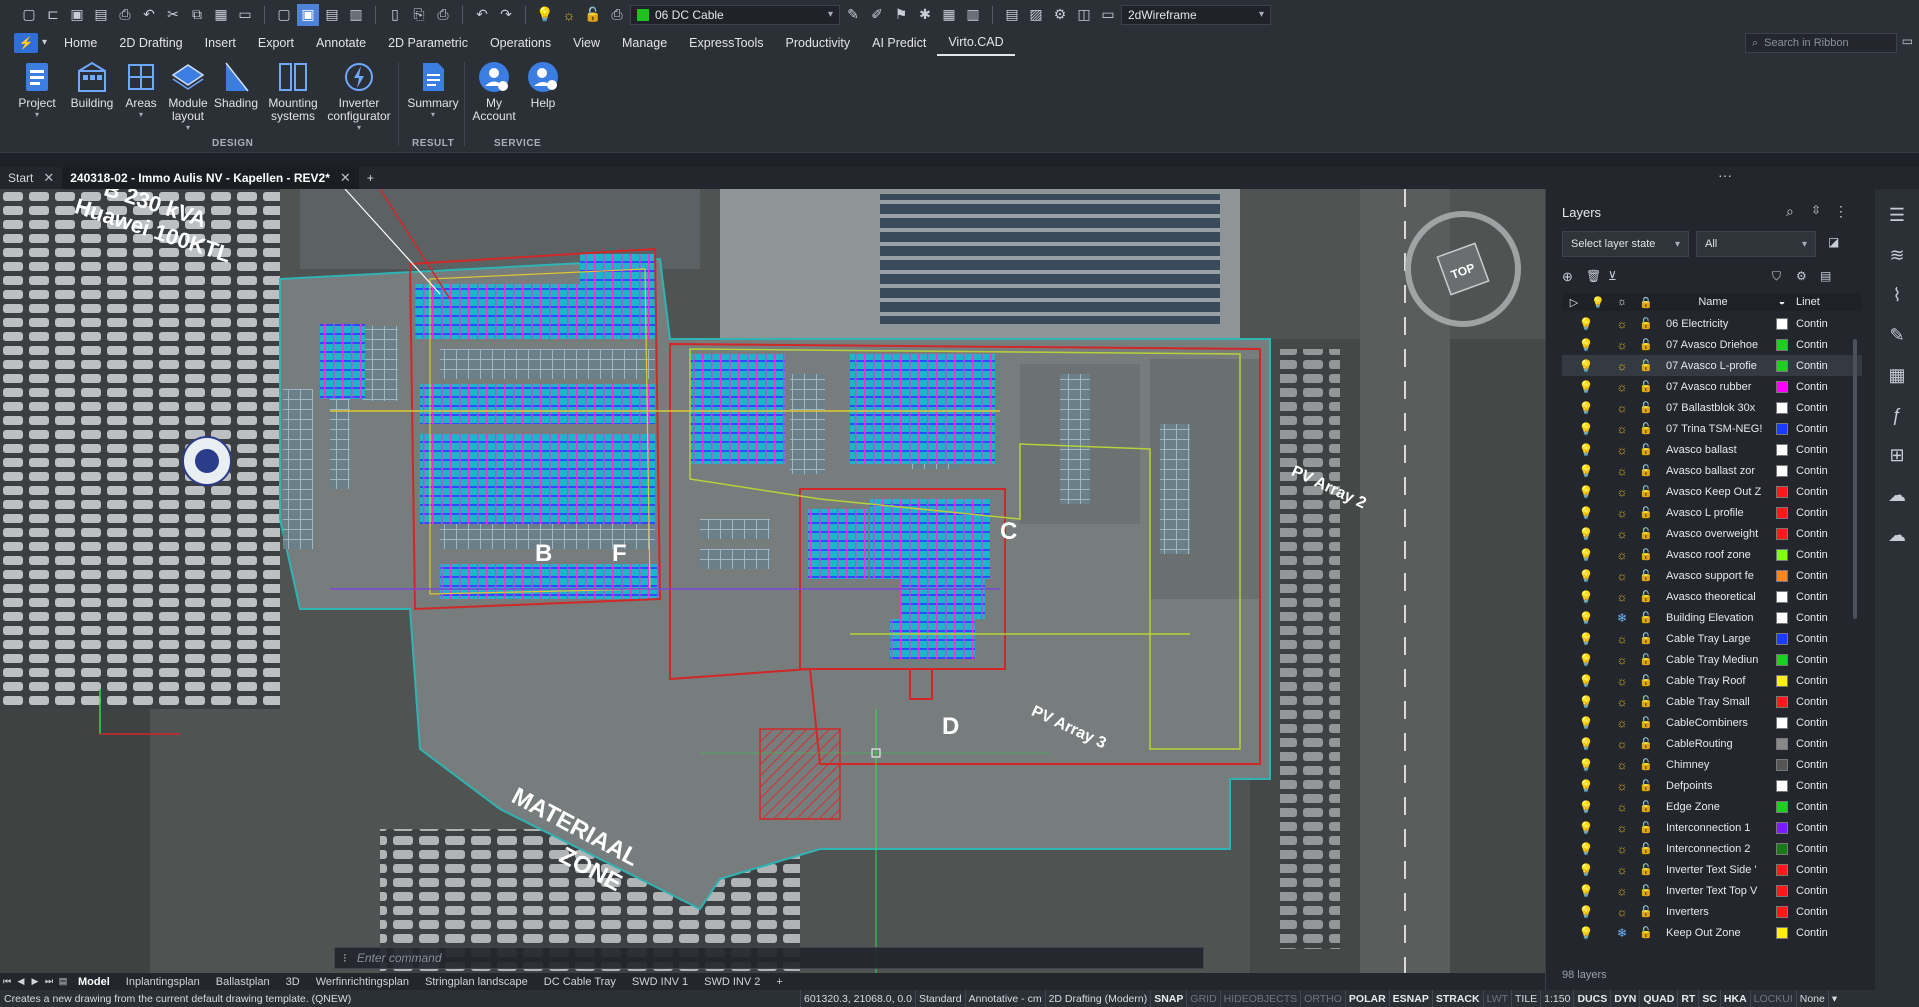 The width and height of the screenshot is (1919, 1007). What do you see at coordinates (1658, 998) in the screenshot?
I see `status-toggle: QUAD` at bounding box center [1658, 998].